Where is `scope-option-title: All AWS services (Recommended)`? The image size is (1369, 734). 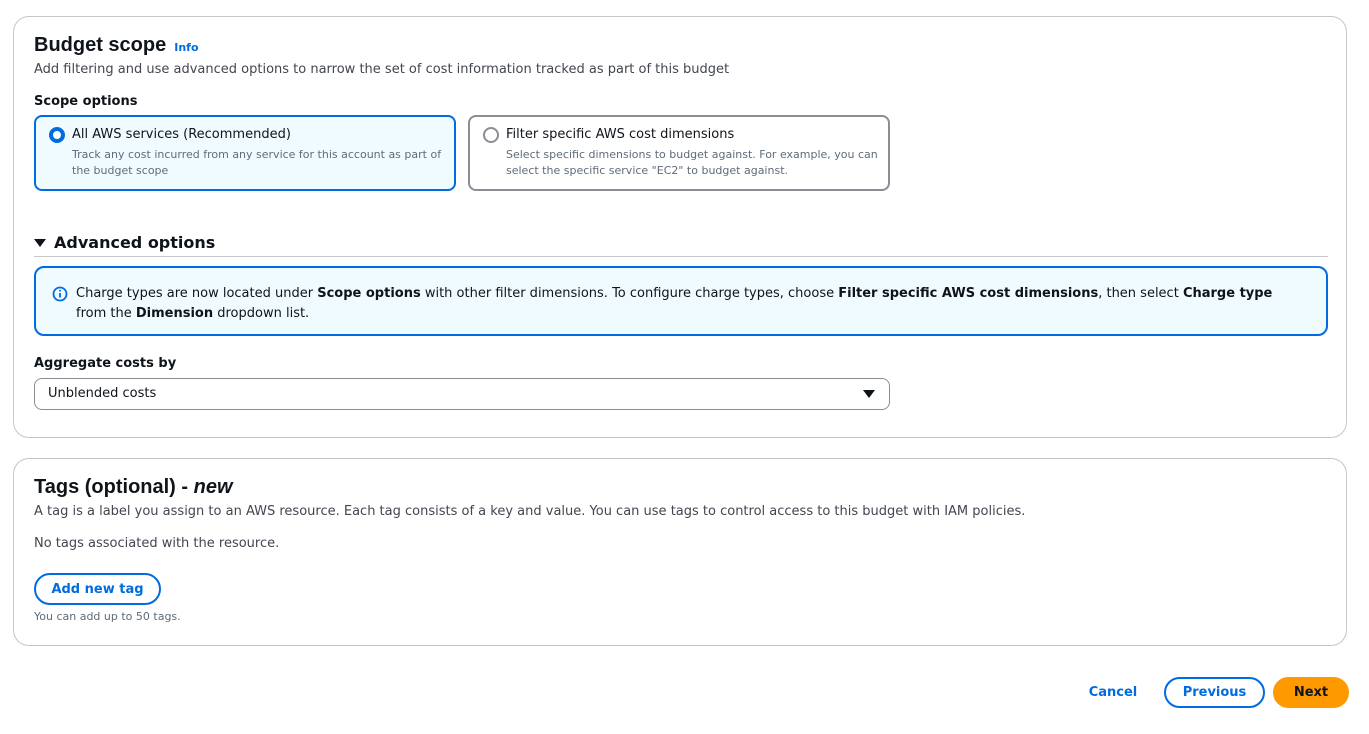 scope-option-title: All AWS services (Recommended) is located at coordinates (181, 134).